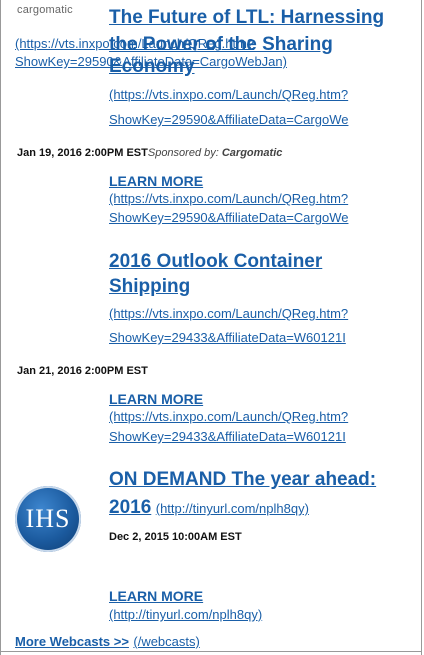 This screenshot has width=424, height=655. What do you see at coordinates (246, 17) in the screenshot?
I see `webcast-1-title-line-1: The Future of LTL: Harnessing` at bounding box center [246, 17].